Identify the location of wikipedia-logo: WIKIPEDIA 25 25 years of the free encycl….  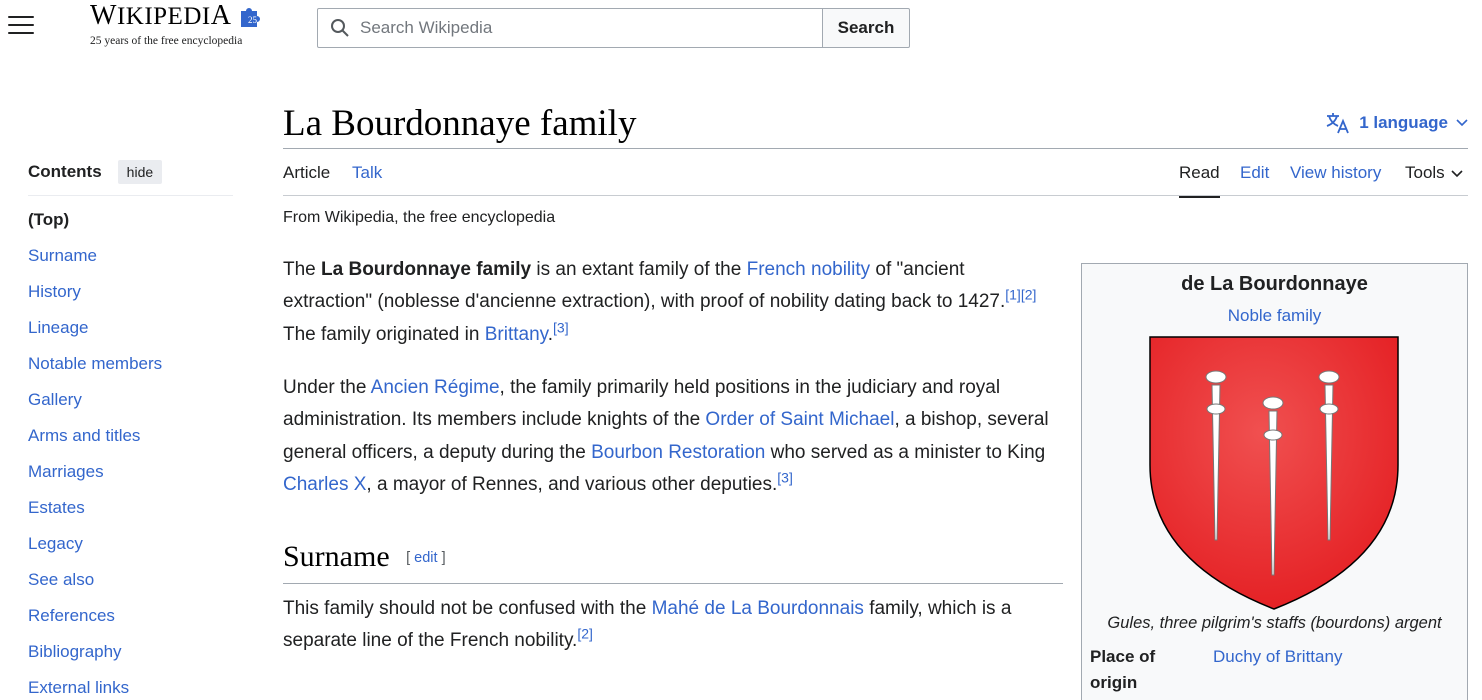
(180, 27).